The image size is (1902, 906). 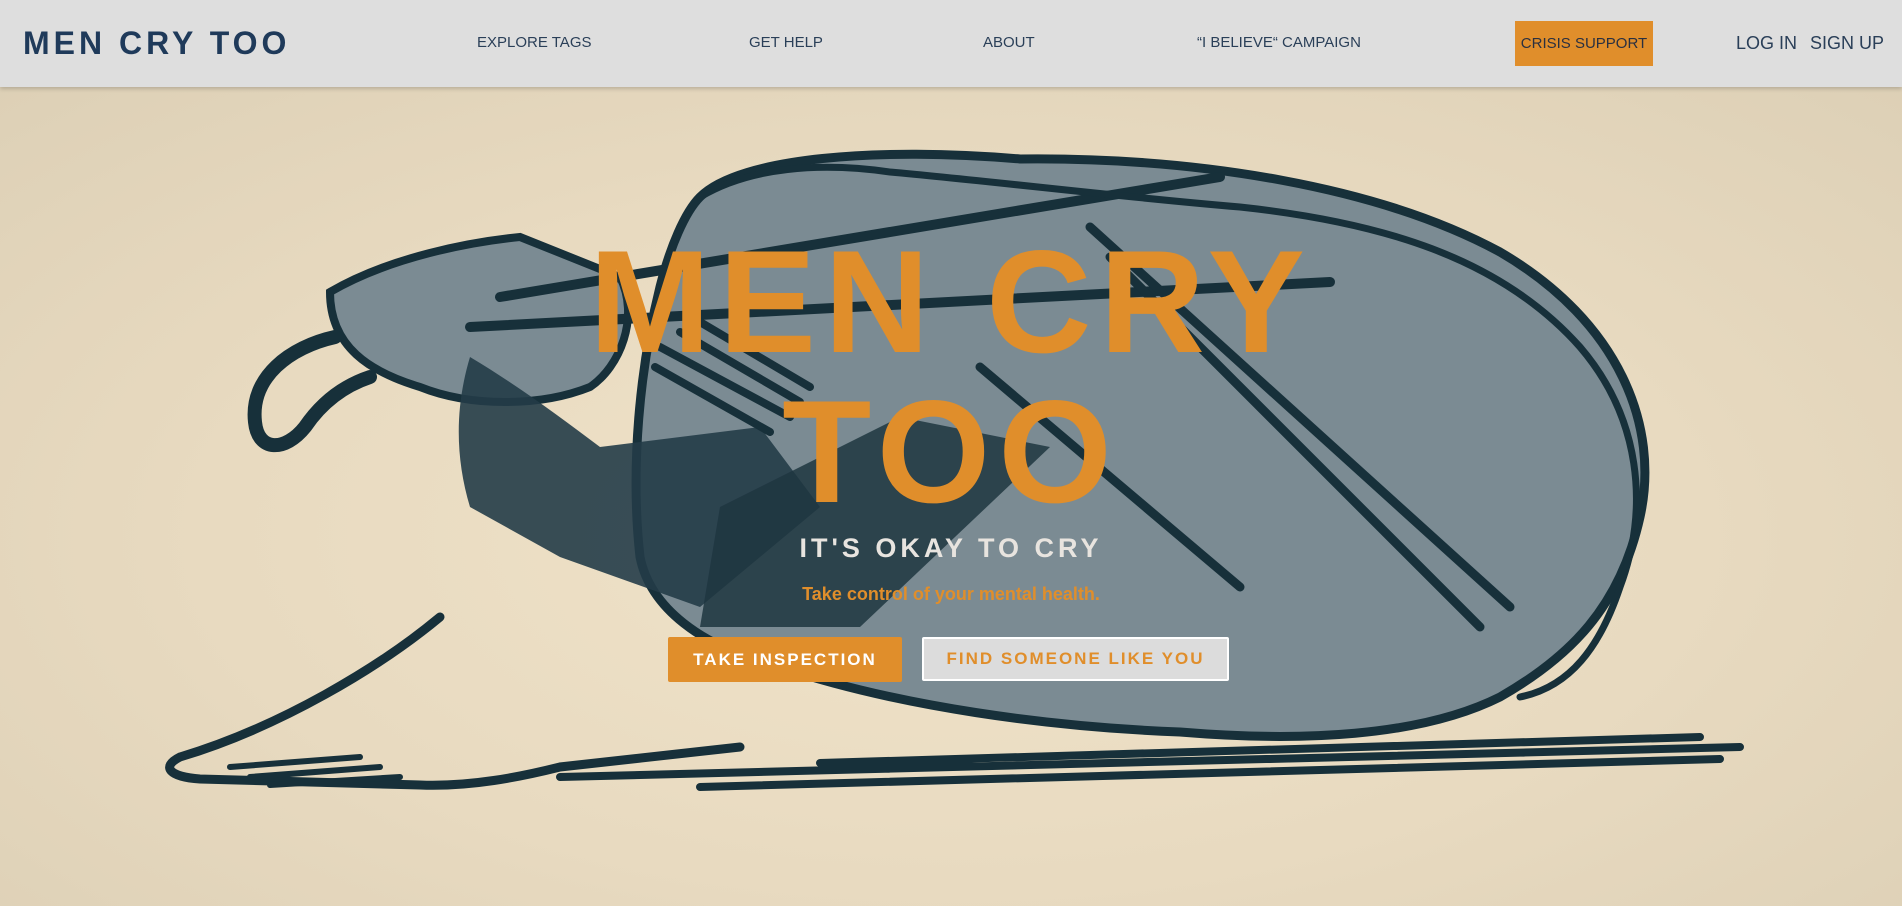 What do you see at coordinates (951, 594) in the screenshot?
I see `hero-subtitle: Take control of your mental health.` at bounding box center [951, 594].